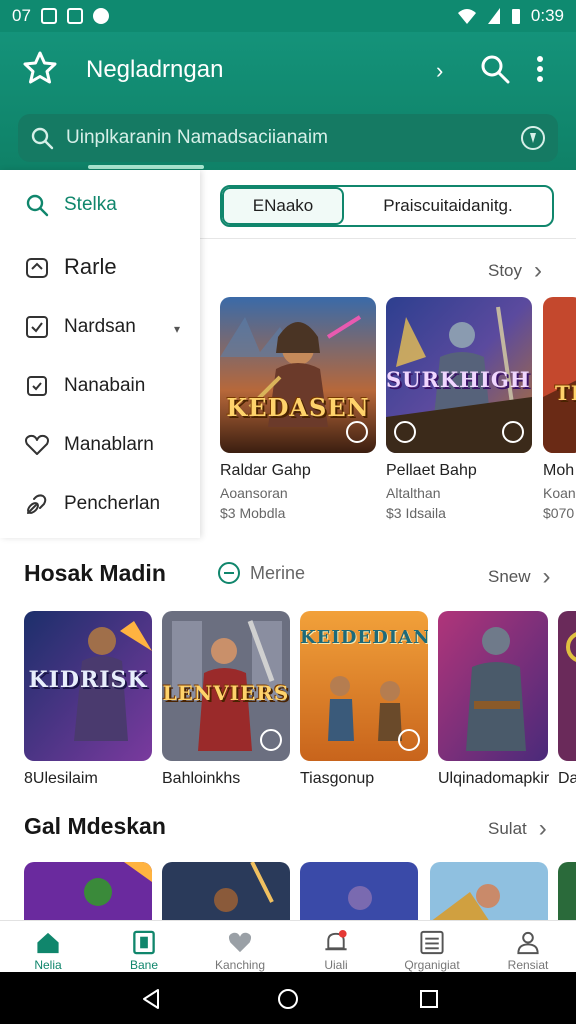 The width and height of the screenshot is (576, 1024). I want to click on grid-icon, so click(432, 942).